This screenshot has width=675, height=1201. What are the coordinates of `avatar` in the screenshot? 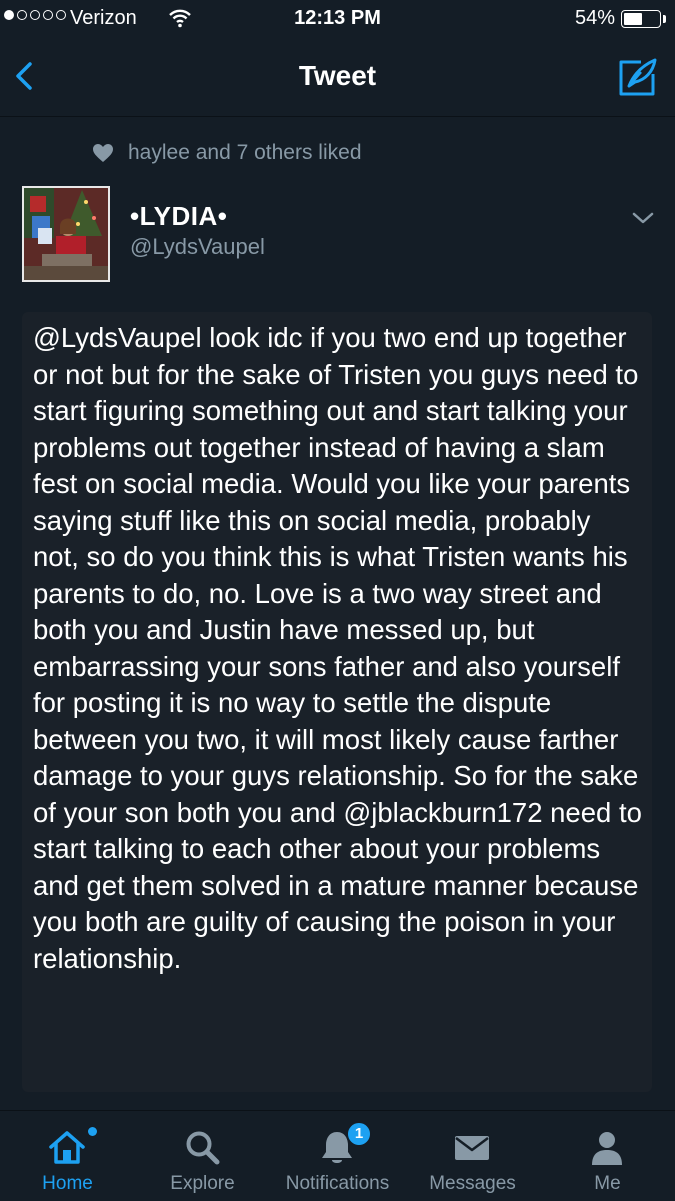 It's located at (66, 234).